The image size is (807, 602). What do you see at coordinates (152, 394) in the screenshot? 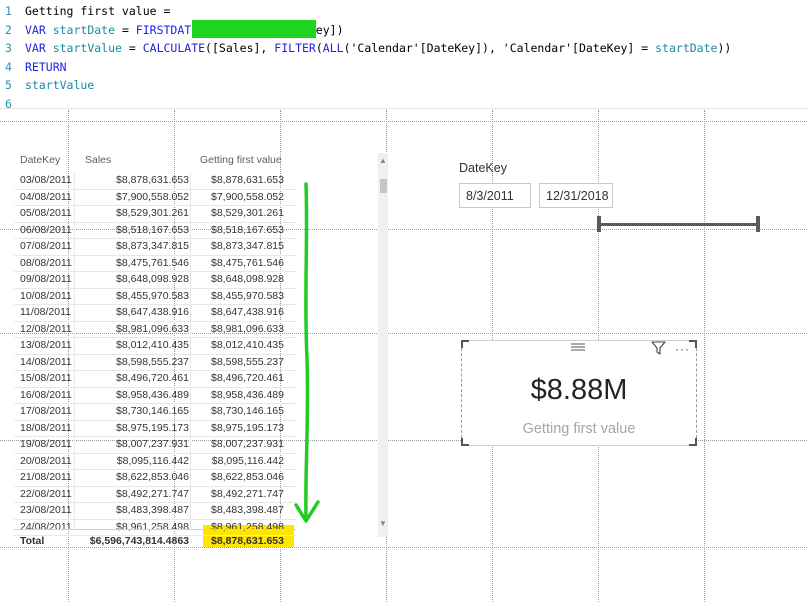
I see `row-sales: $8,958,436.489` at bounding box center [152, 394].